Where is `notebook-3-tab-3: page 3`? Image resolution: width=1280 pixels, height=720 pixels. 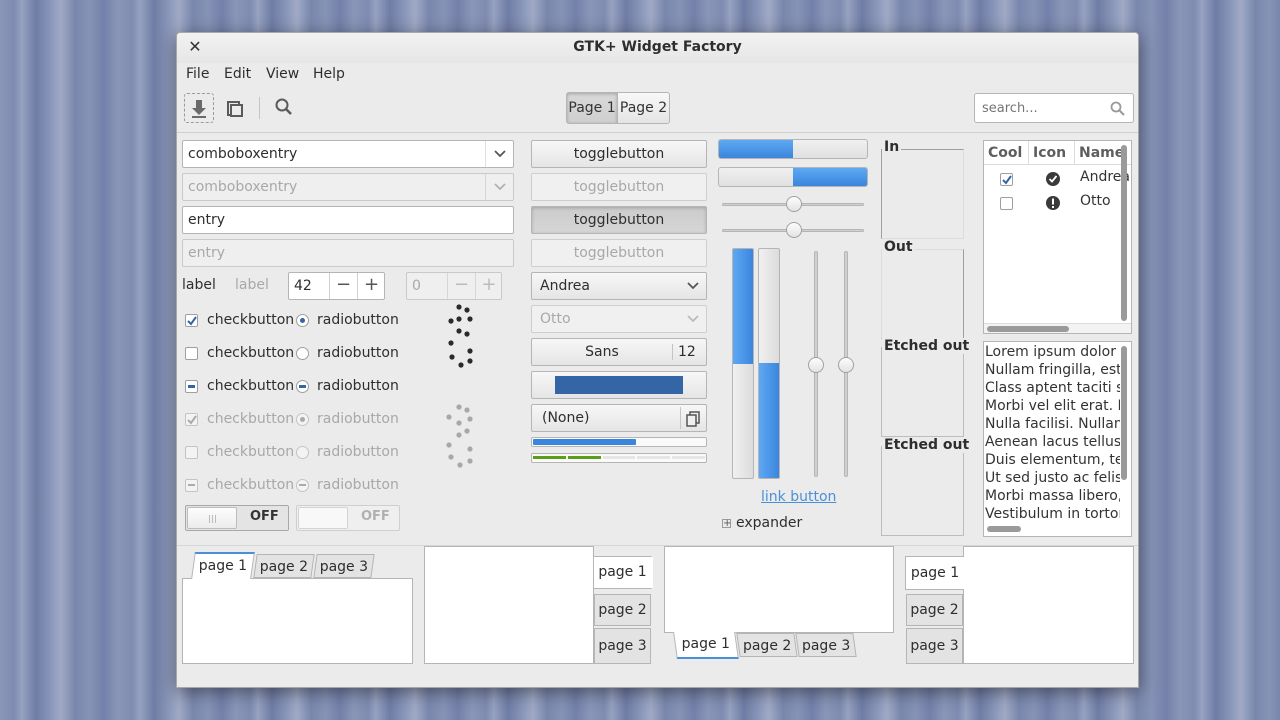
notebook-3-tab-3: page 3 is located at coordinates (826, 645).